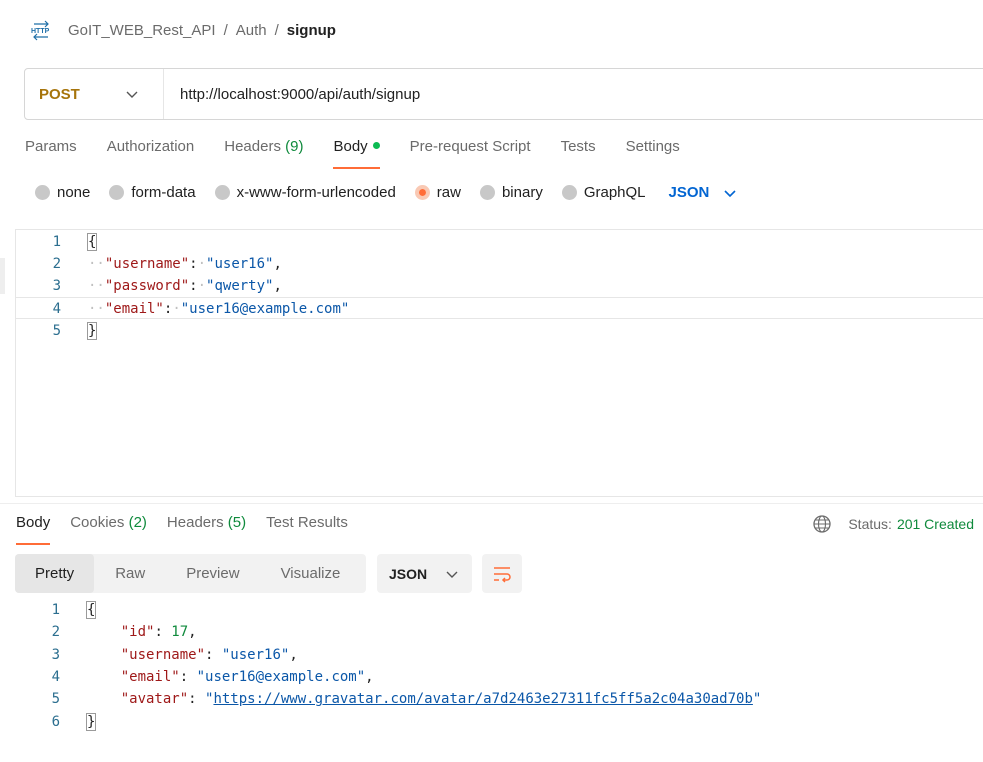  What do you see at coordinates (163, 192) in the screenshot?
I see `radio-label: form-data` at bounding box center [163, 192].